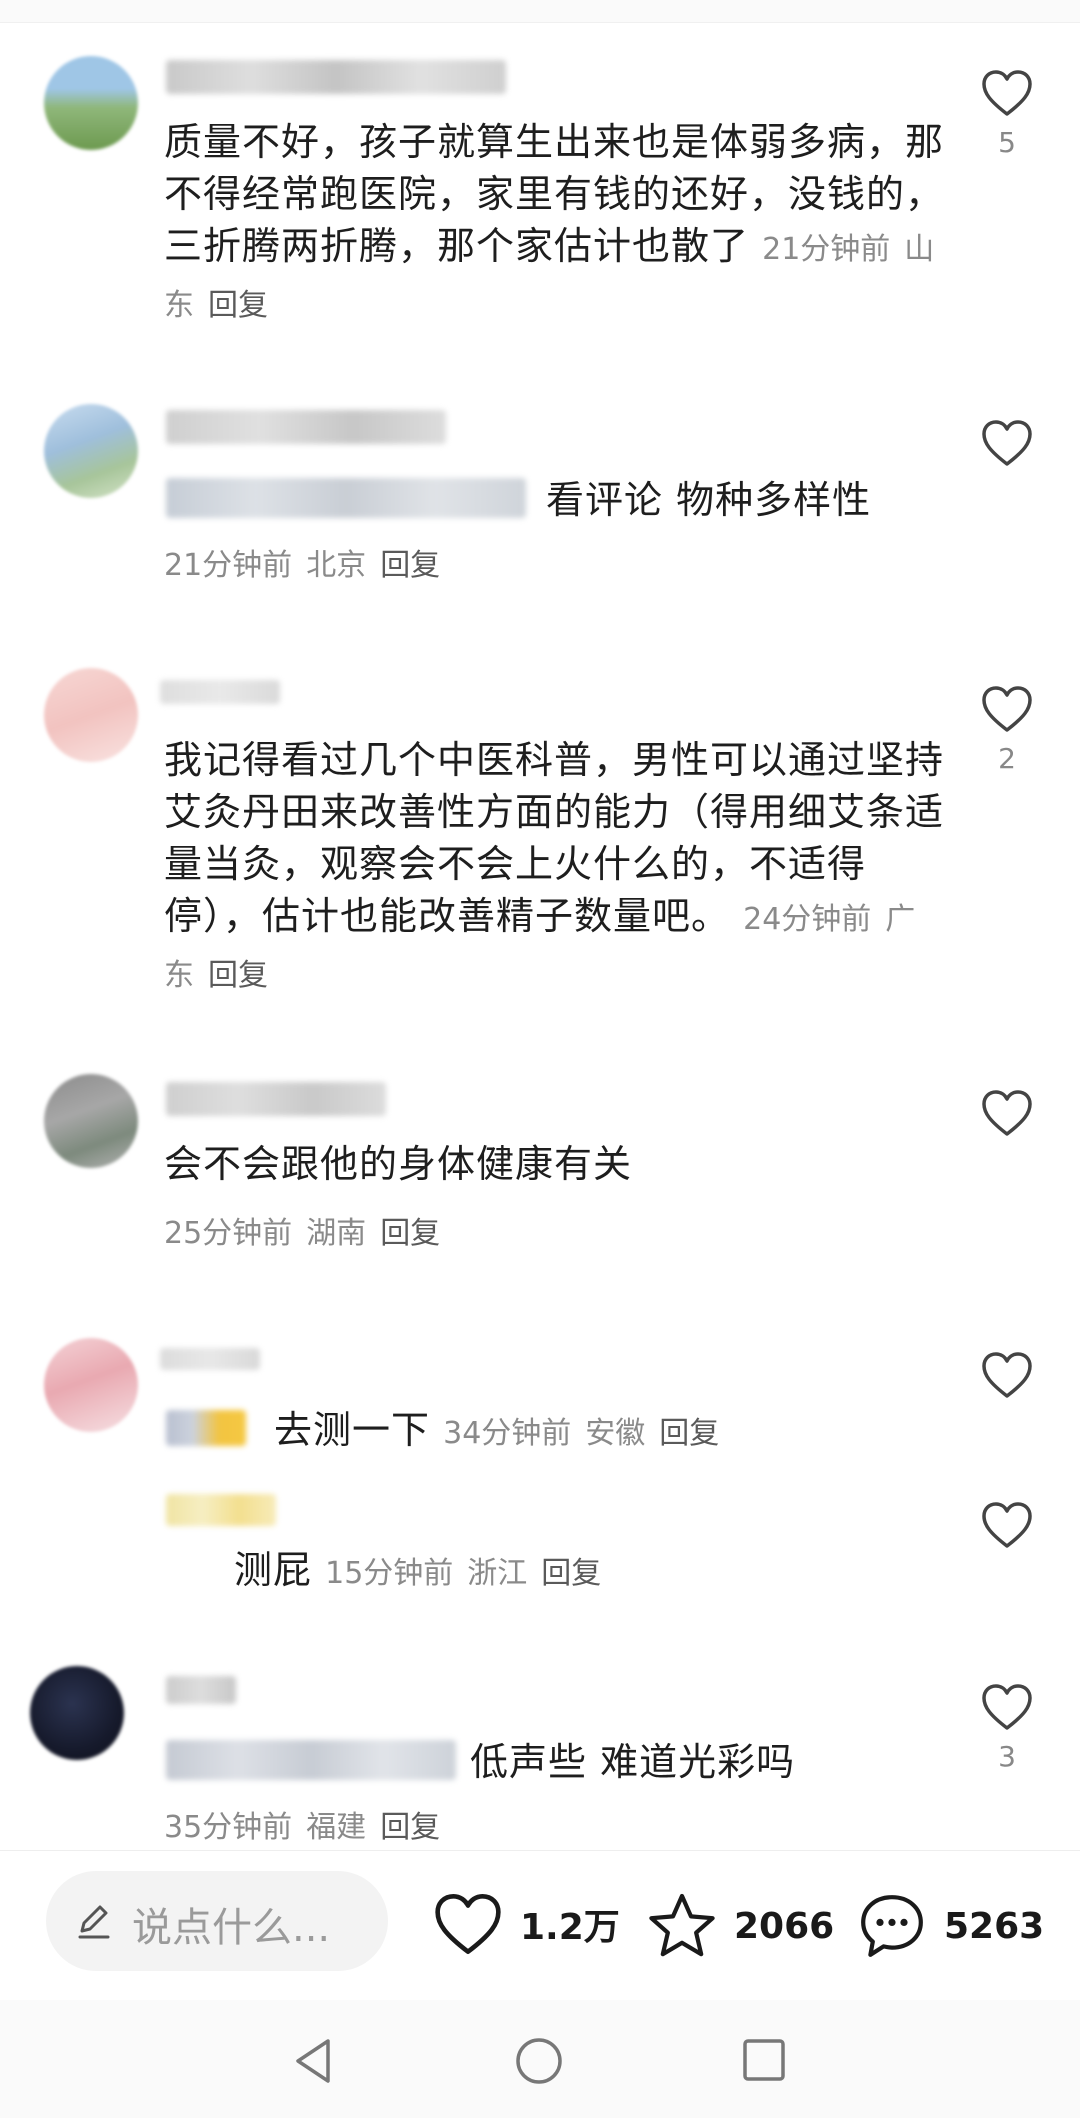  I want to click on comment-meta: 21分钟前 北京 回复, so click(309, 562).